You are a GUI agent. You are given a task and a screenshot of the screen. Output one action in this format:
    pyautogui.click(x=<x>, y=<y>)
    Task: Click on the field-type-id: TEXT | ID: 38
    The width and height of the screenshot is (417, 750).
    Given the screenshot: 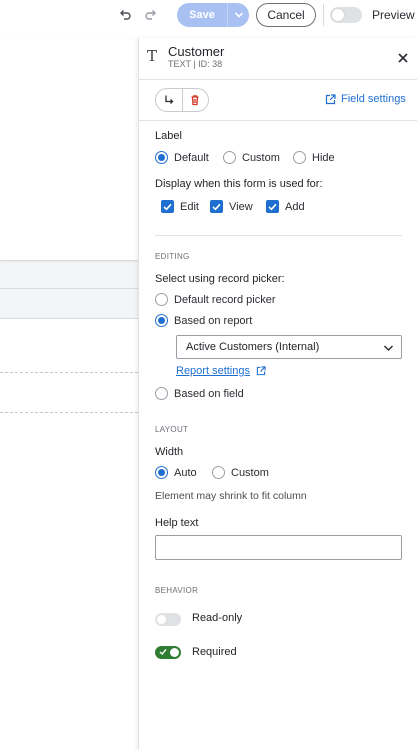 What is the action you would take?
    pyautogui.click(x=195, y=64)
    